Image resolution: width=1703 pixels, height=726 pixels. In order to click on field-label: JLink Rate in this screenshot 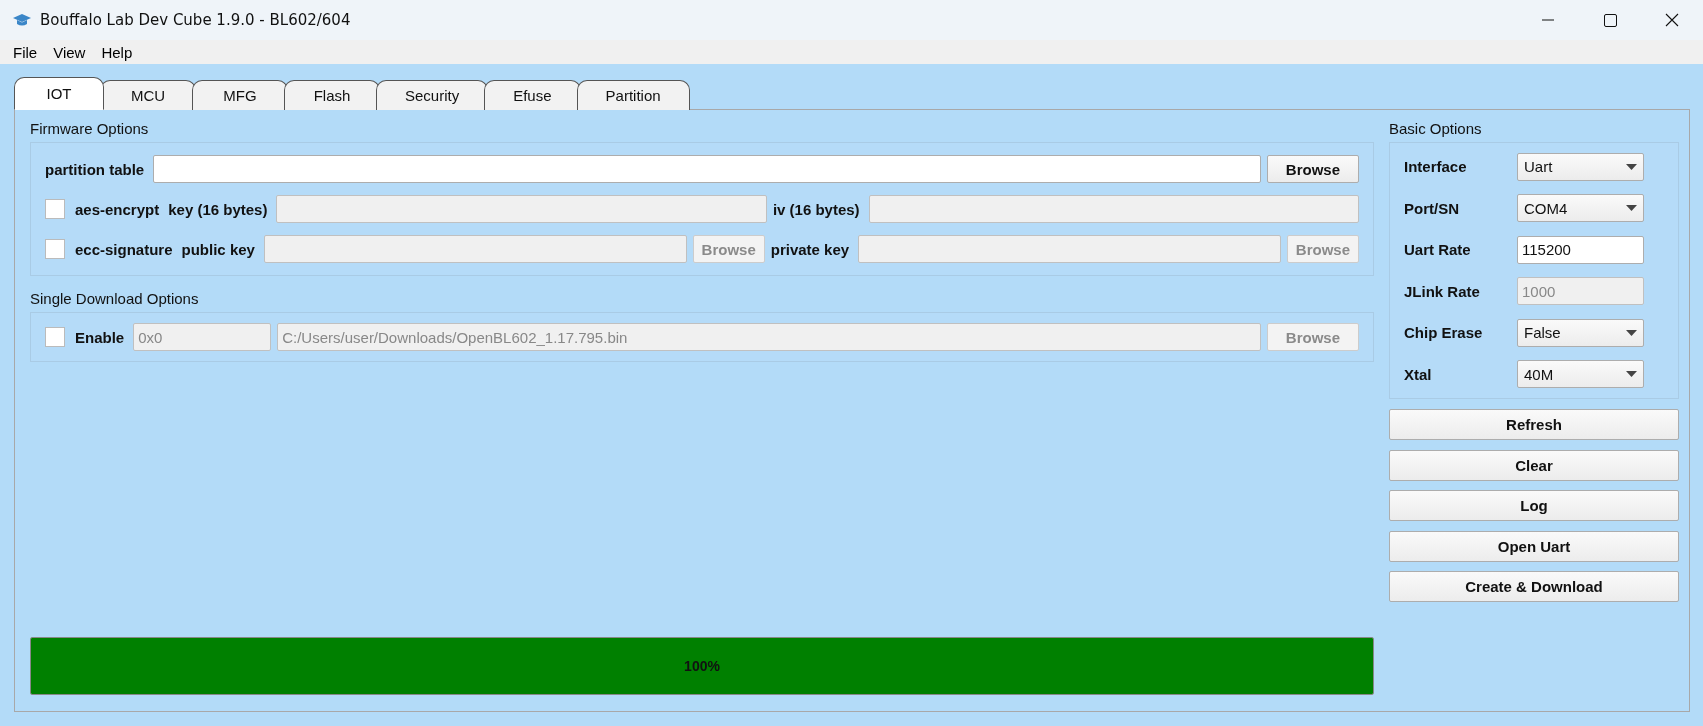, I will do `click(1442, 291)`.